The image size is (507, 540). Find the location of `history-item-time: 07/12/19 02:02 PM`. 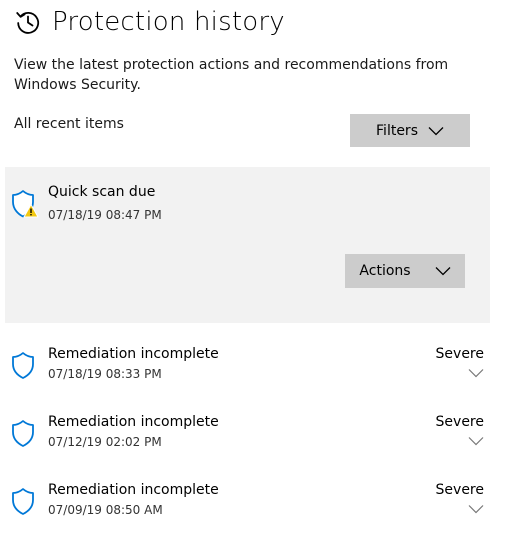

history-item-time: 07/12/19 02:02 PM is located at coordinates (105, 442).